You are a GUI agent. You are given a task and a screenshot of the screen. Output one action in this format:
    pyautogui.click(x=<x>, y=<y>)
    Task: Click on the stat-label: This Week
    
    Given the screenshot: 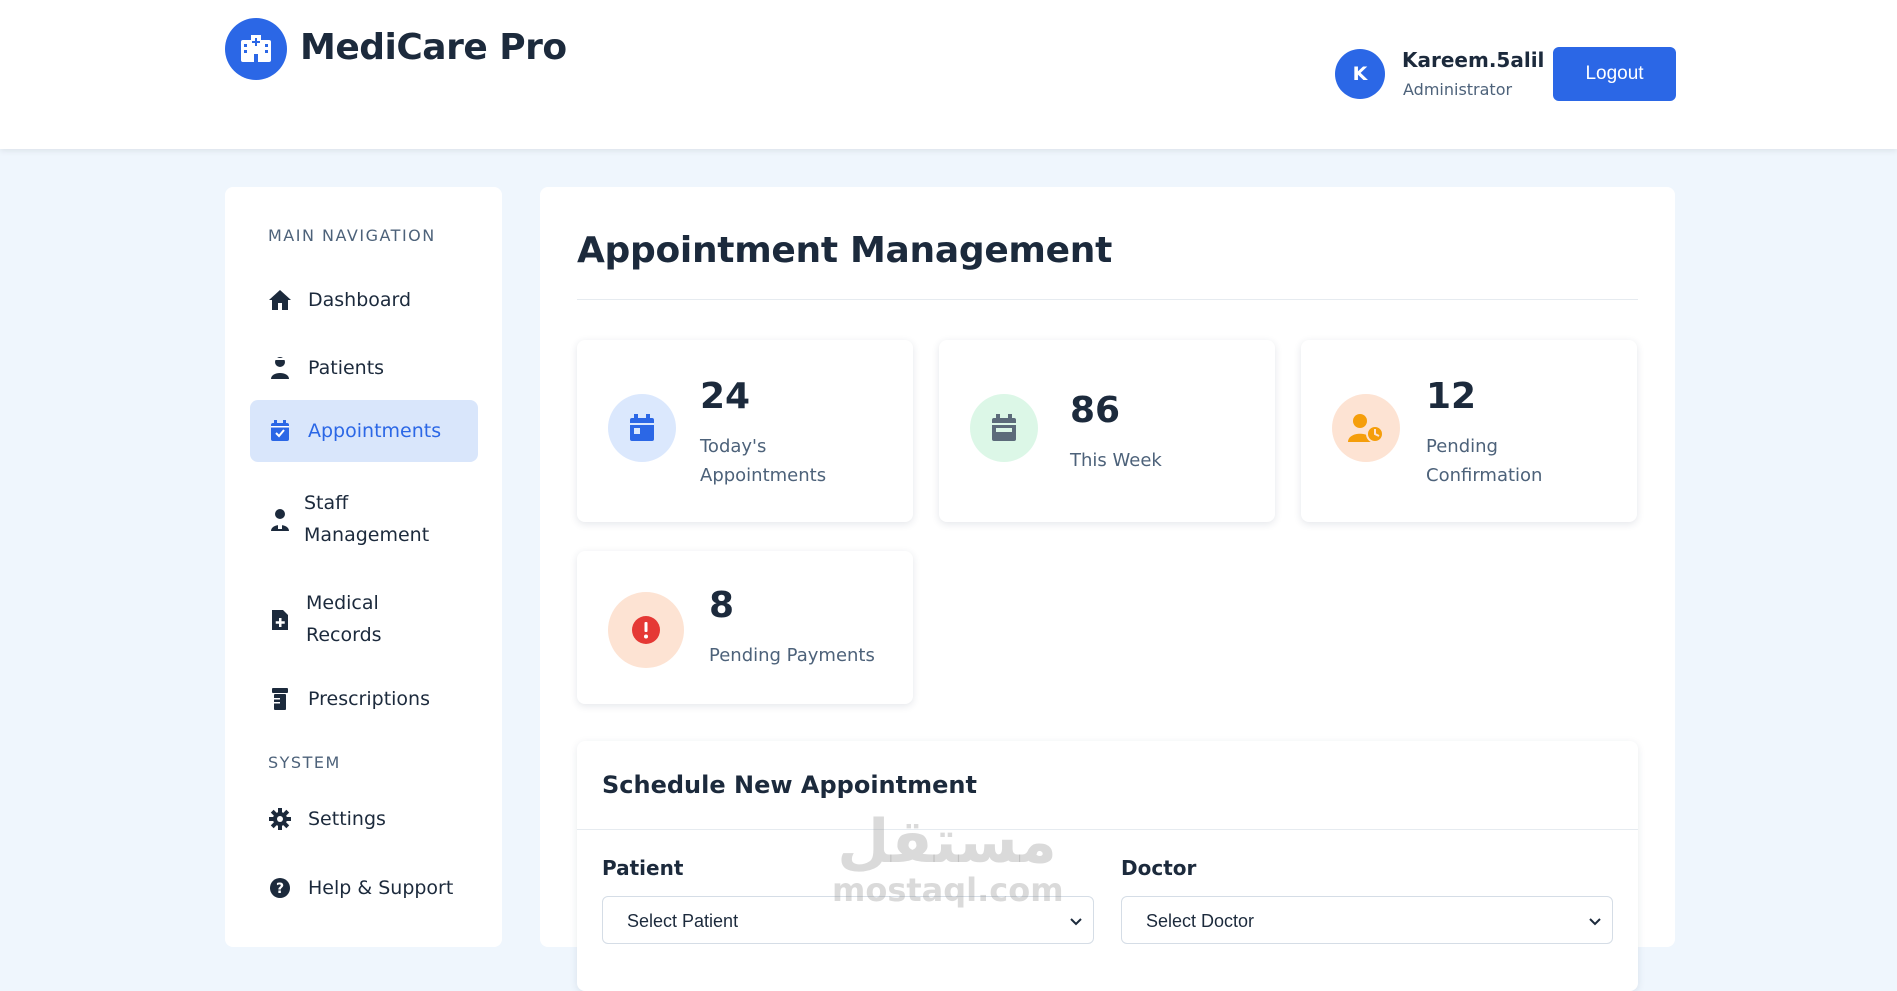 What is the action you would take?
    pyautogui.click(x=1116, y=460)
    